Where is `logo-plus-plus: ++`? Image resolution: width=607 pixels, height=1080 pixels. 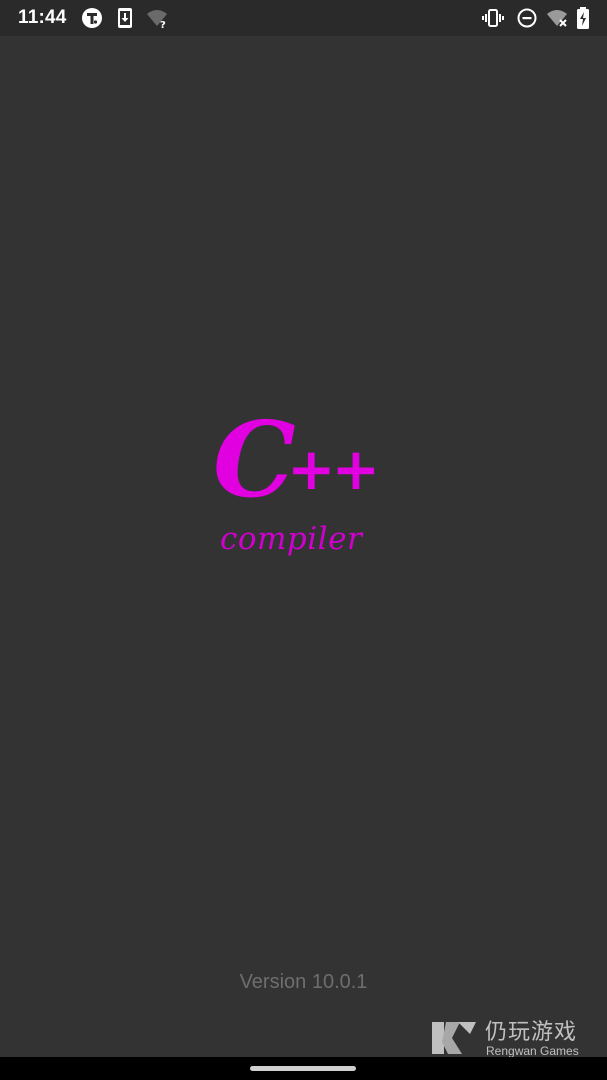 logo-plus-plus: ++ is located at coordinates (333, 469).